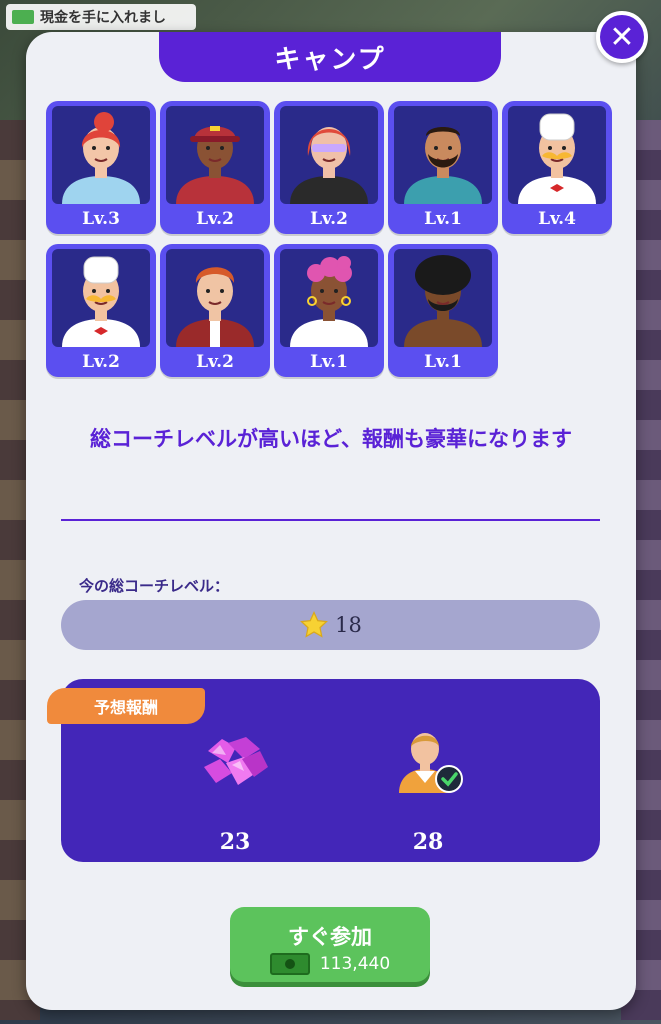  I want to click on join-cost-value: 113,440, so click(355, 964).